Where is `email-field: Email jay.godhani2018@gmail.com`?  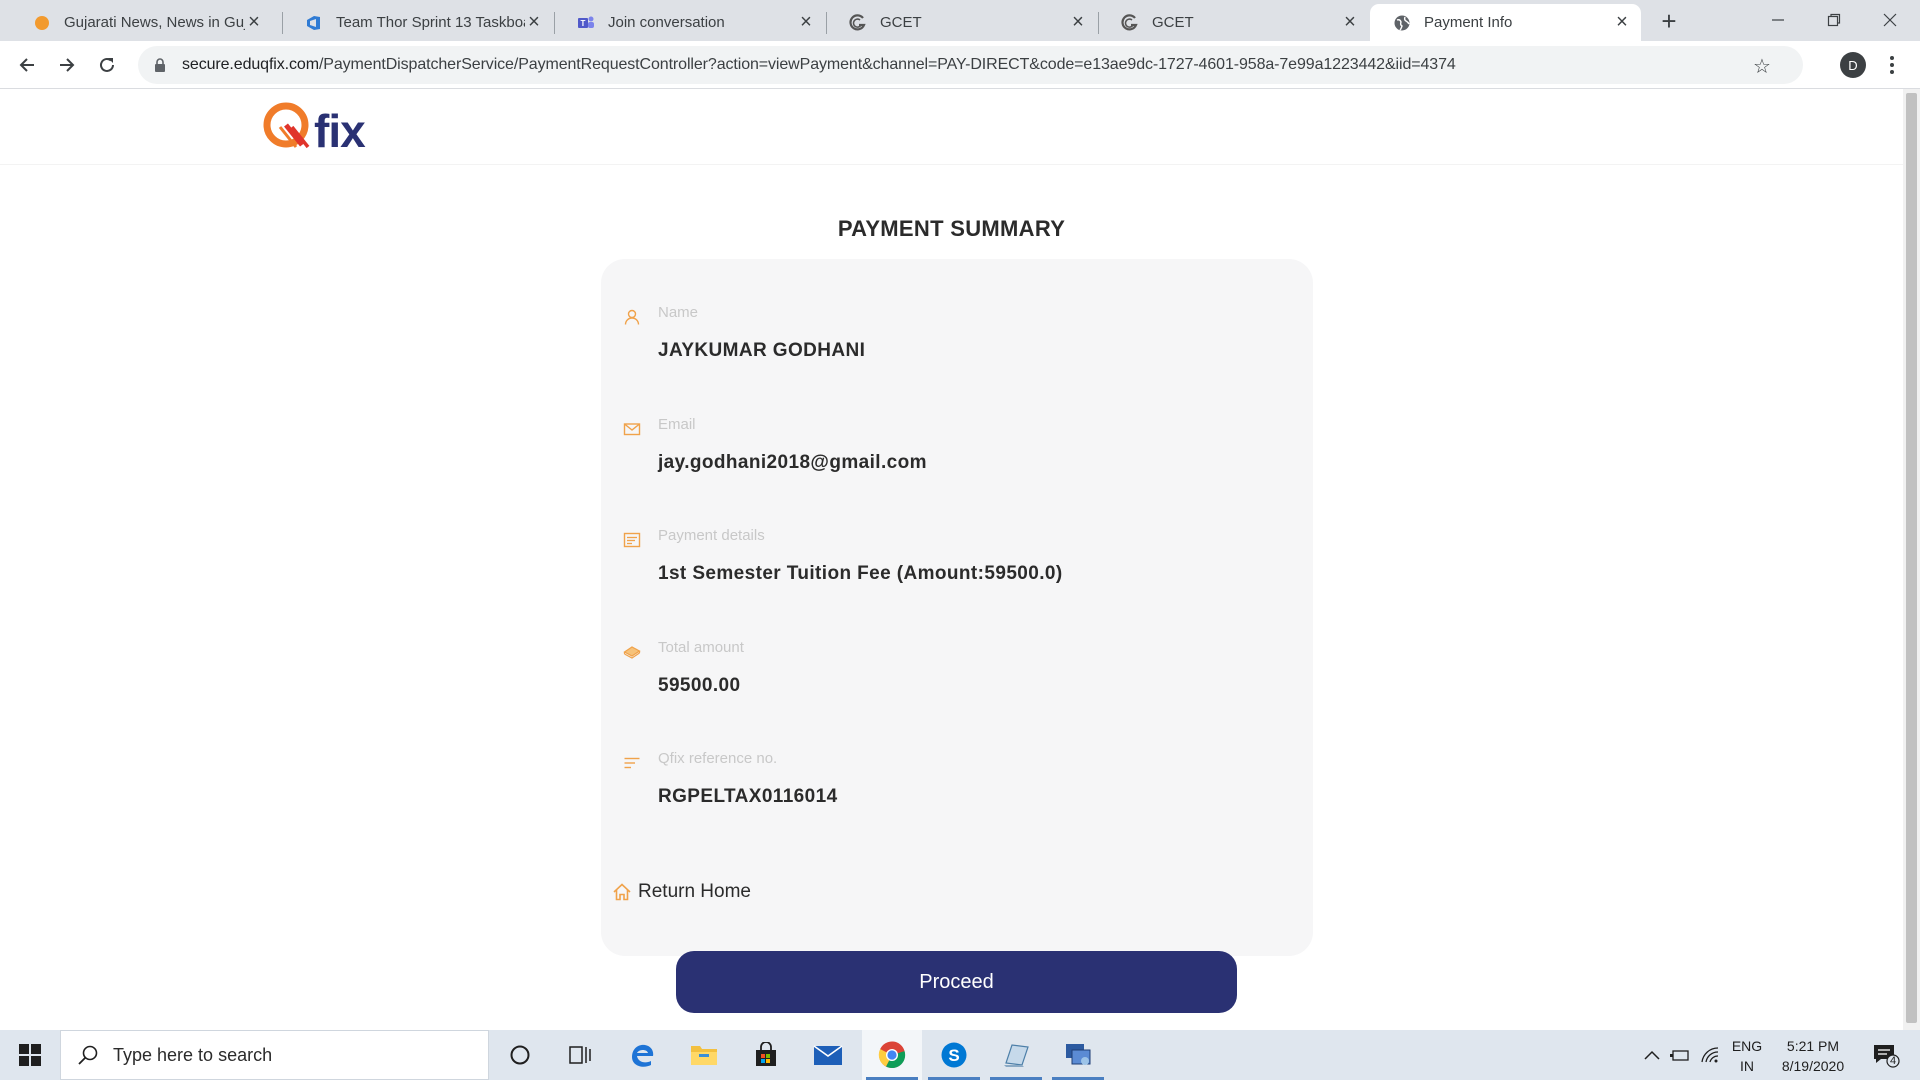
email-field: Email jay.godhani2018@gmail.com is located at coordinates (958, 446).